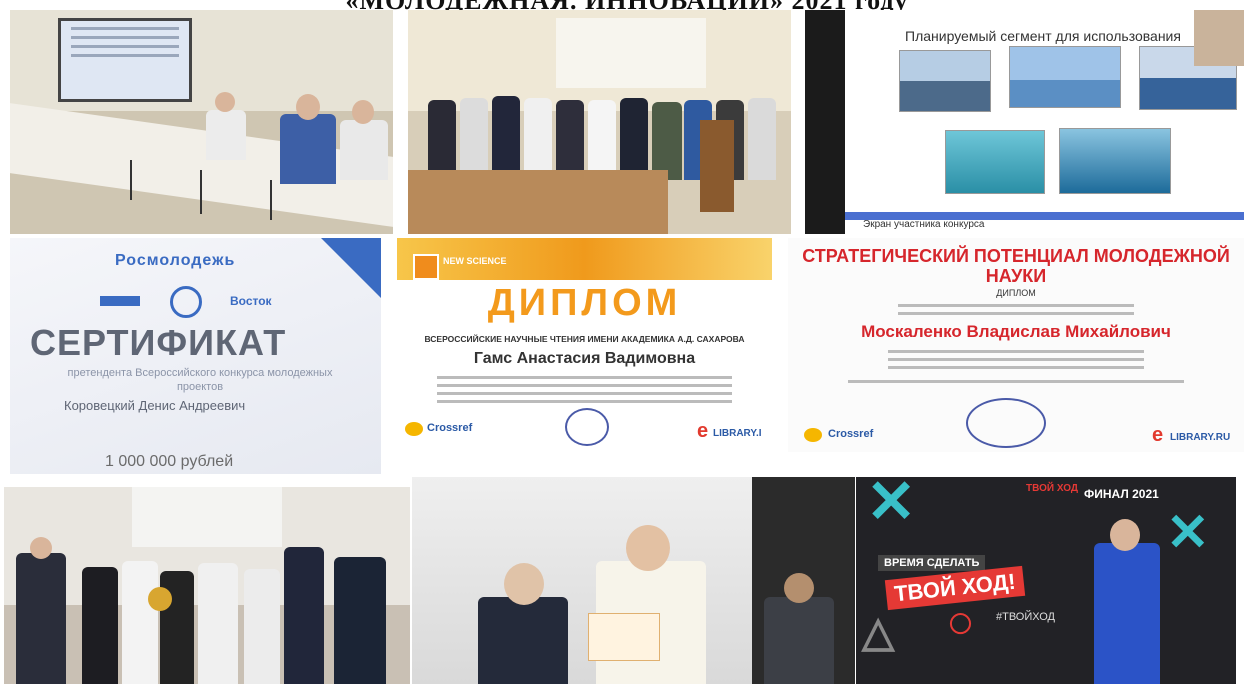 This screenshot has width=1254, height=684. Describe the element at coordinates (186, 302) in the screenshot. I see `emblem-icon` at that location.